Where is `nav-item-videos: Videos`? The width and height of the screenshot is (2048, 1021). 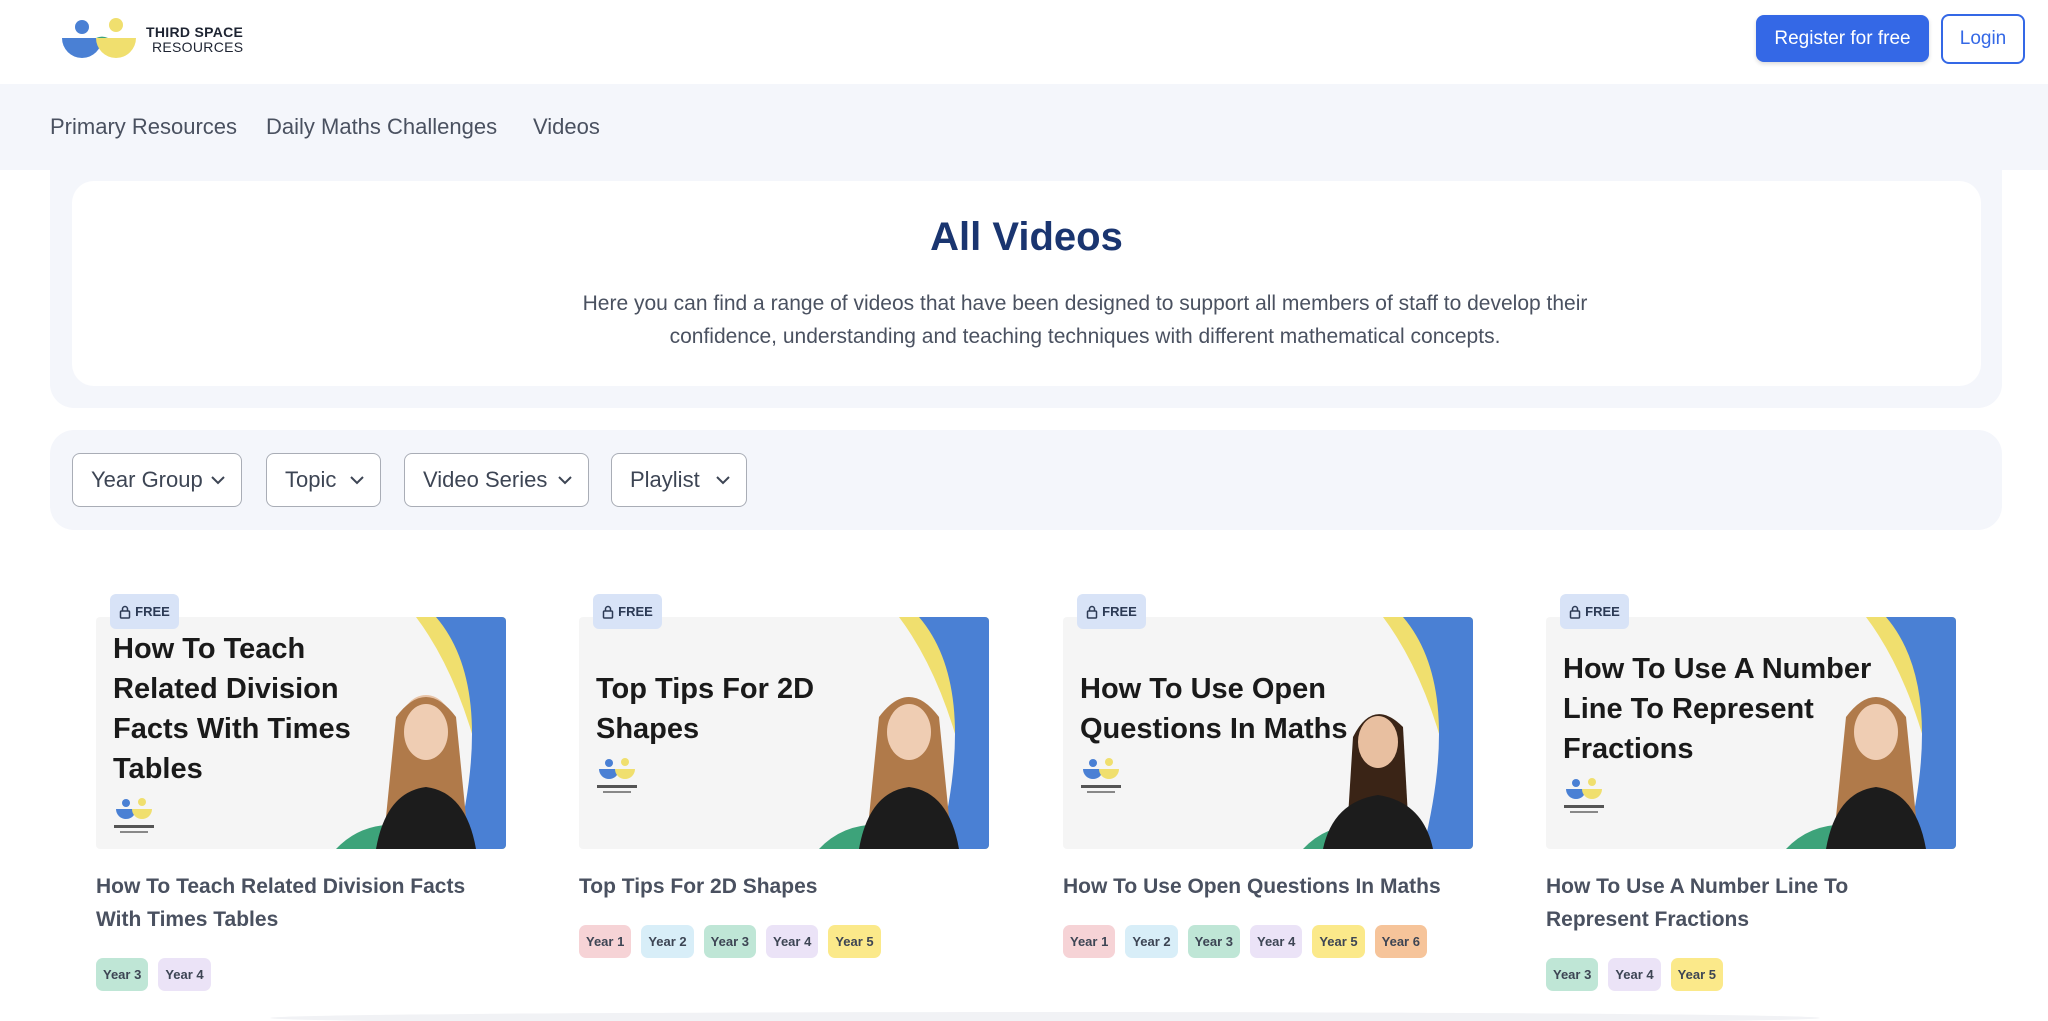 nav-item-videos: Videos is located at coordinates (566, 127).